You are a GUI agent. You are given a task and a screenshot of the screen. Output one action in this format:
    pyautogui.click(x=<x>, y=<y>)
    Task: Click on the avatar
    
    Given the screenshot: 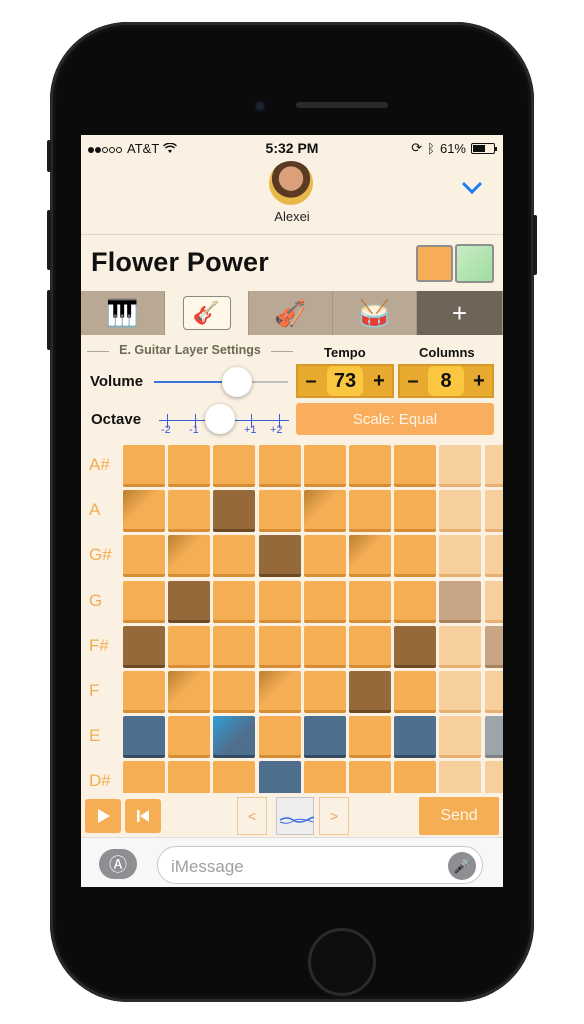 What is the action you would take?
    pyautogui.click(x=291, y=183)
    